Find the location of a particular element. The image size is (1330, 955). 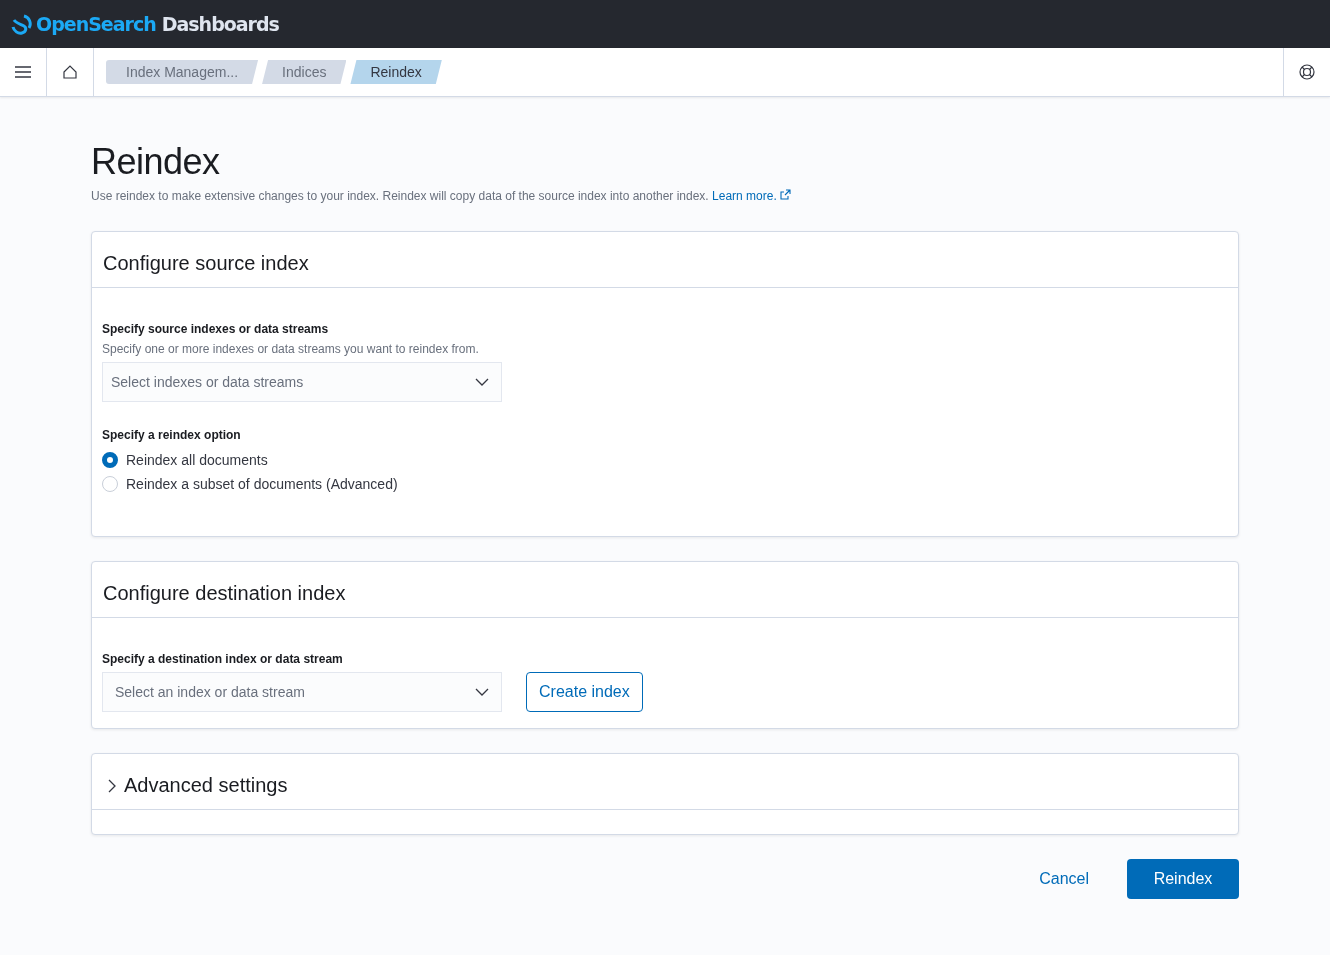

field-label: Specify source indexes or data streams is located at coordinates (216, 329).